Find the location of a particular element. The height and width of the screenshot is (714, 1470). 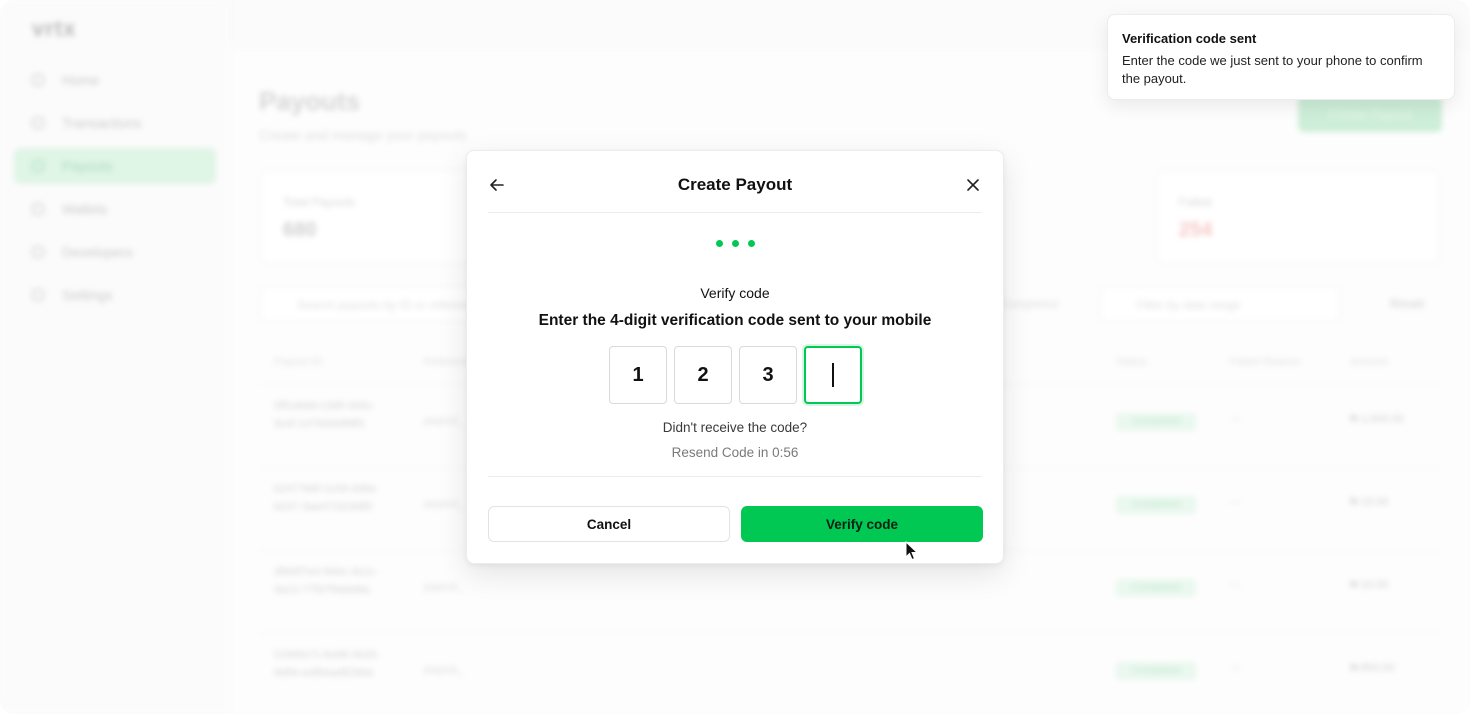

sidebar-item-settings: Settings is located at coordinates (115, 295).